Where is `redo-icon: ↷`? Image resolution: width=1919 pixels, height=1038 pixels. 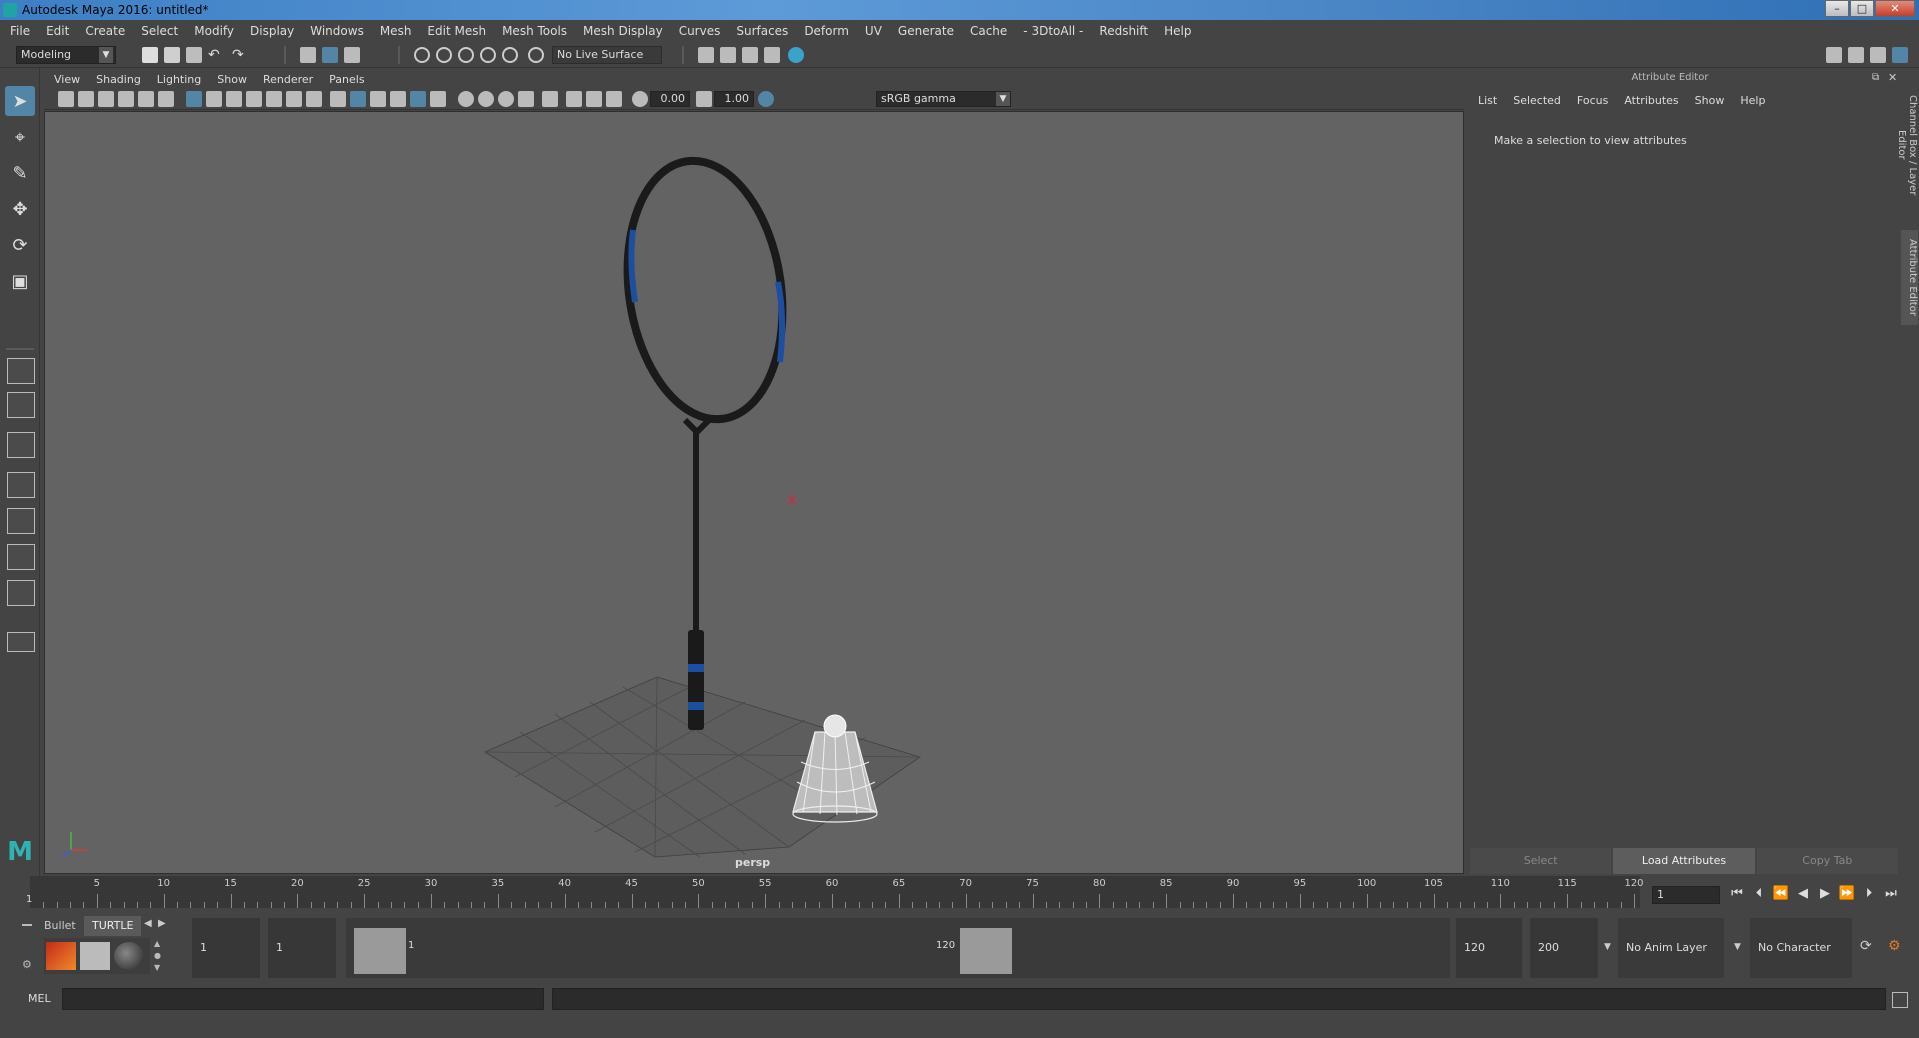
redo-icon: ↷ is located at coordinates (240, 55).